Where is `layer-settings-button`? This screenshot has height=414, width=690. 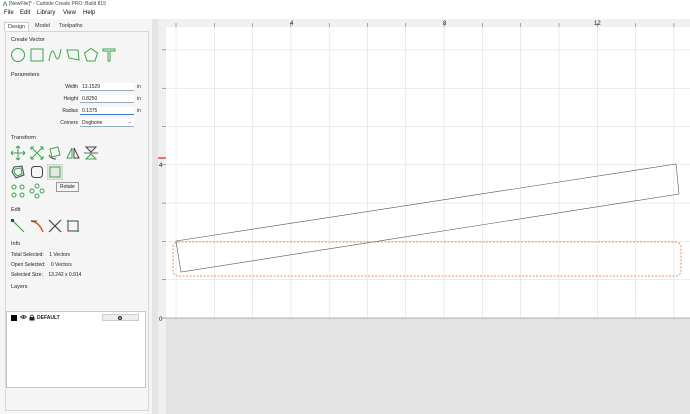 layer-settings-button is located at coordinates (120, 317).